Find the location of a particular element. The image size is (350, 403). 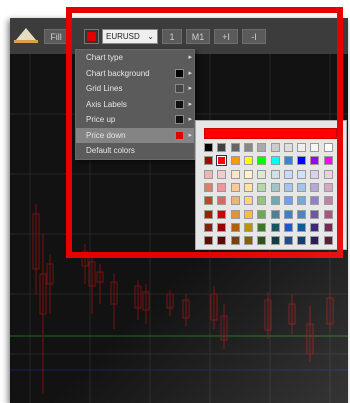

fill-button: Fill is located at coordinates (56, 36).